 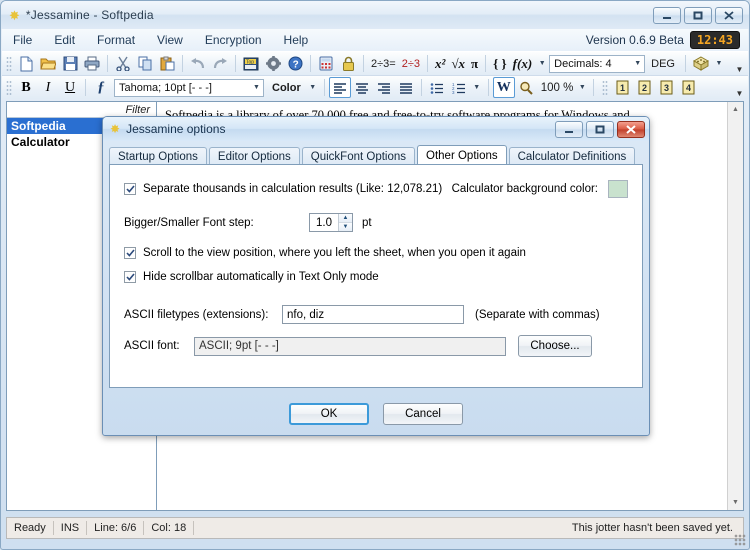 I want to click on dialog-button-row: OK Cancel, so click(x=376, y=414).